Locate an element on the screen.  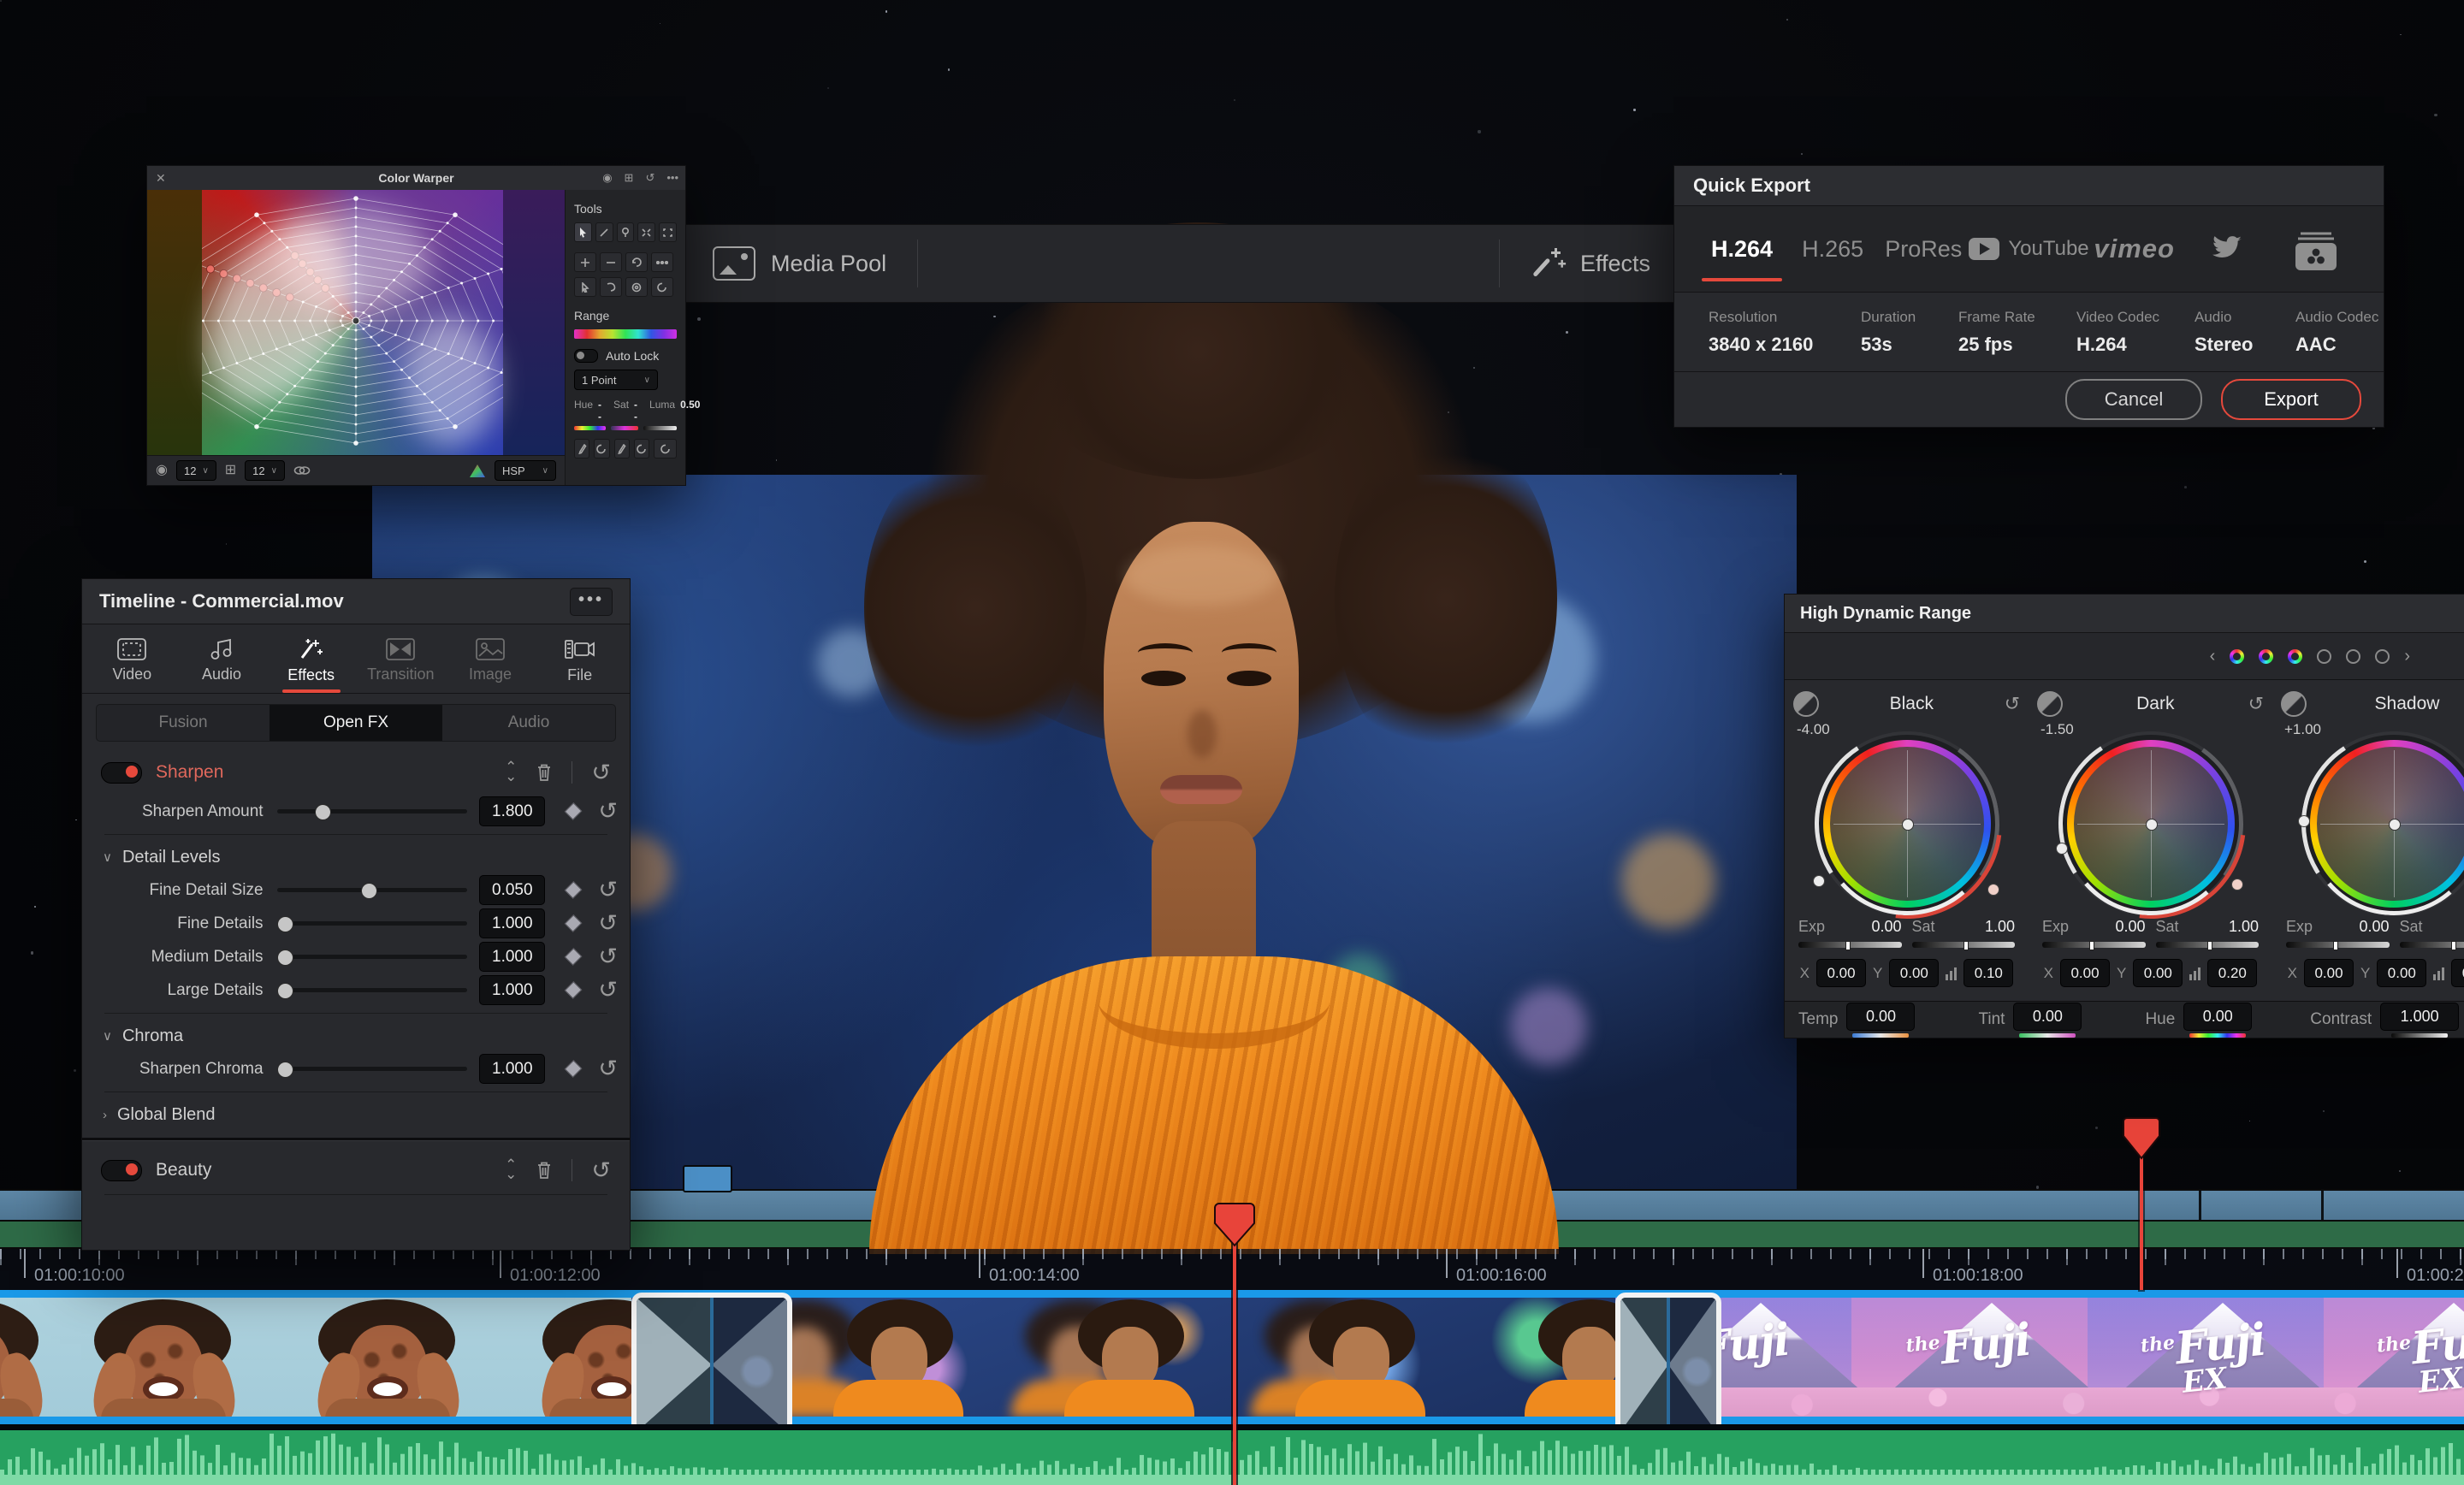
auto-lock-switch-icon is located at coordinates (586, 356).